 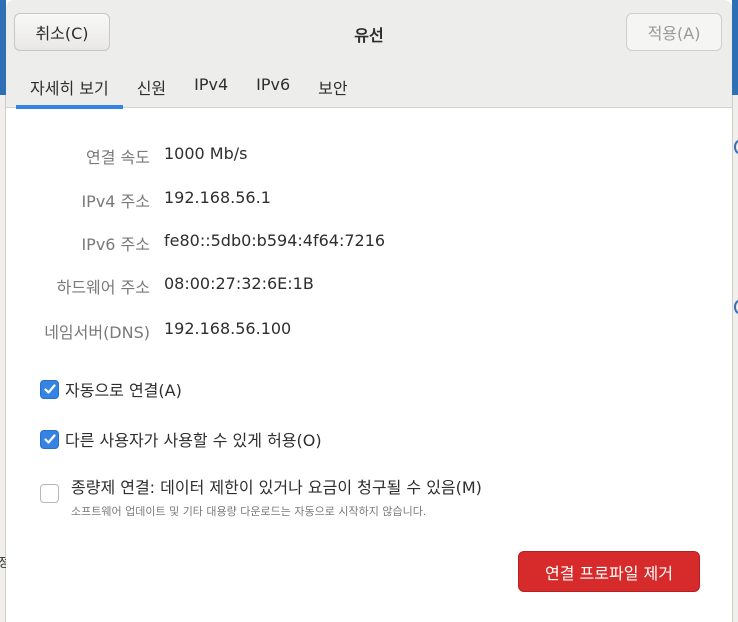 I want to click on auto-connect-label: 자동으로 연결(A), so click(x=123, y=390).